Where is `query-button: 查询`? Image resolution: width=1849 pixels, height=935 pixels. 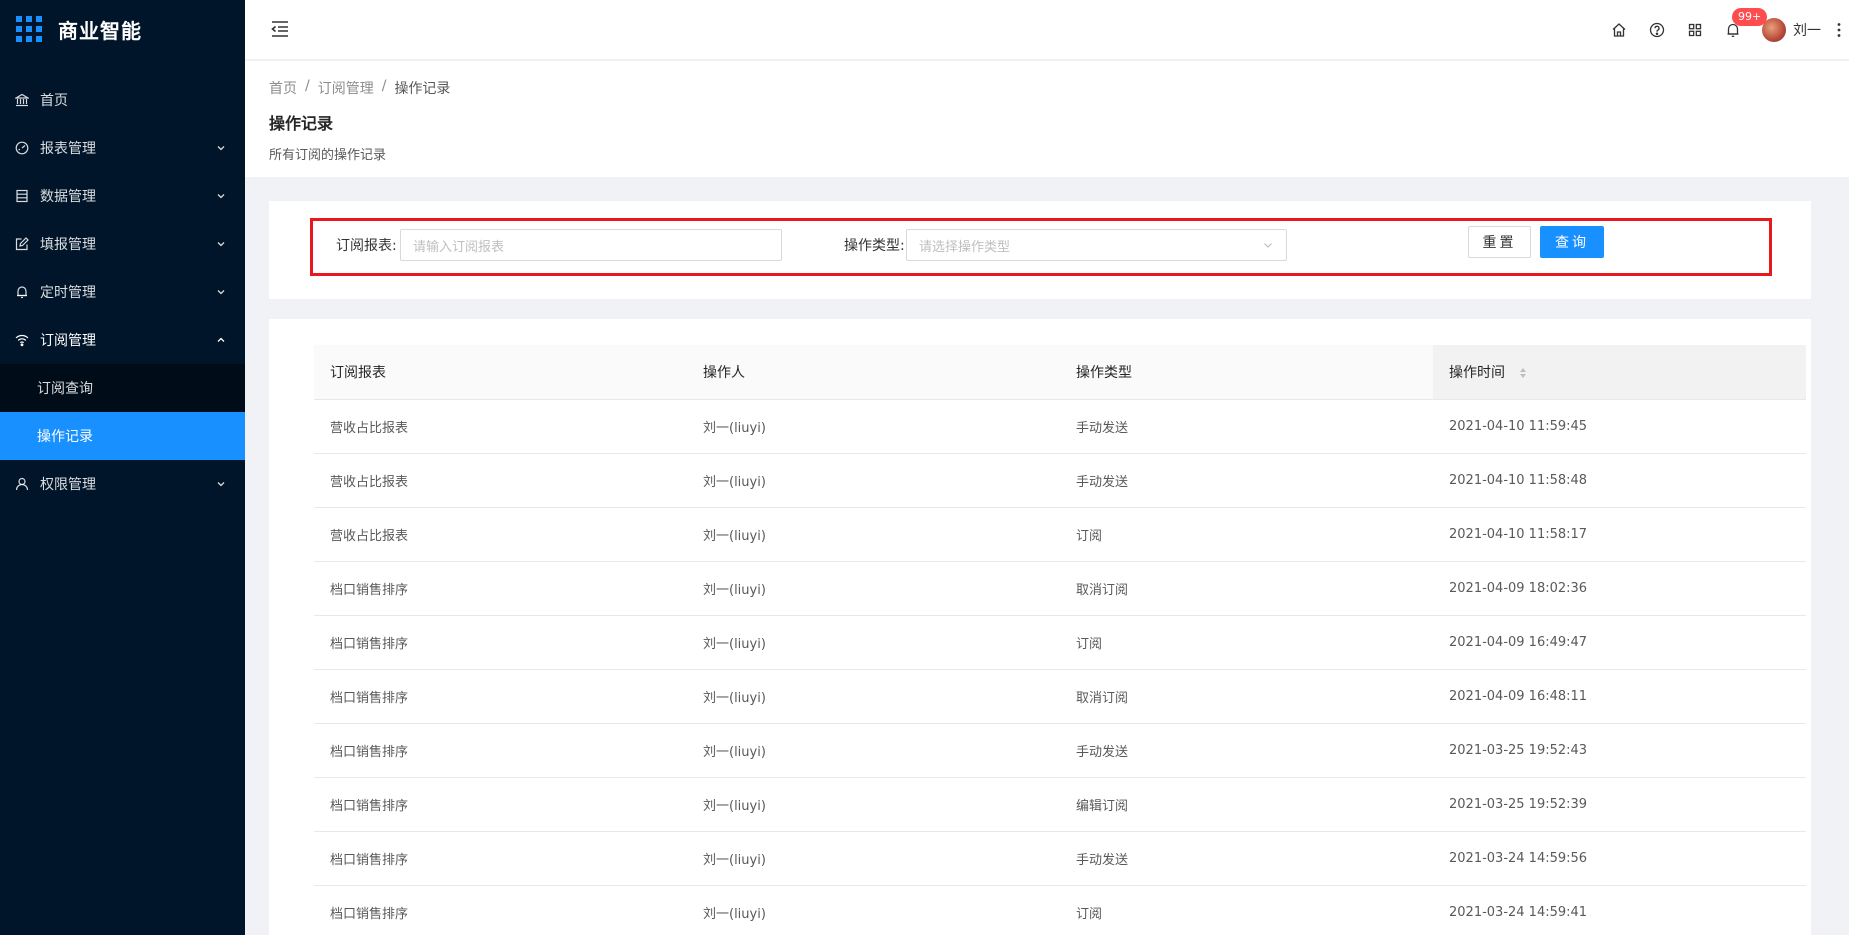 query-button: 查询 is located at coordinates (1572, 242).